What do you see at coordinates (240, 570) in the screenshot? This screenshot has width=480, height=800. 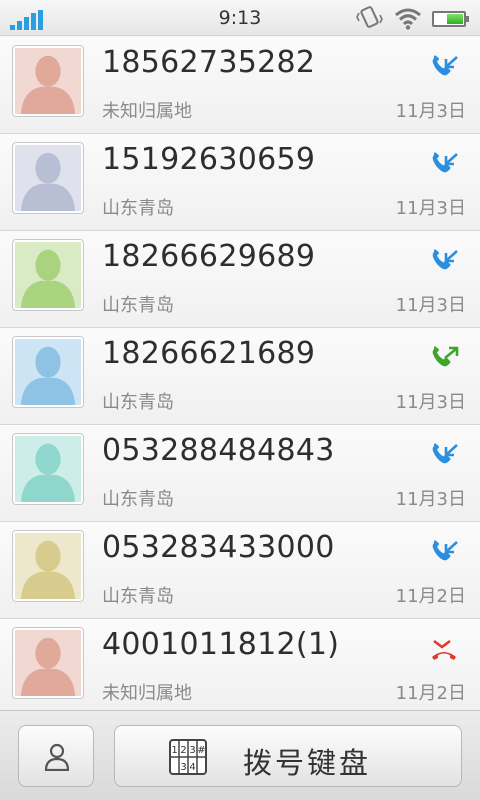 I see `call-log-row: 053283433000 山东青岛 11月2日` at bounding box center [240, 570].